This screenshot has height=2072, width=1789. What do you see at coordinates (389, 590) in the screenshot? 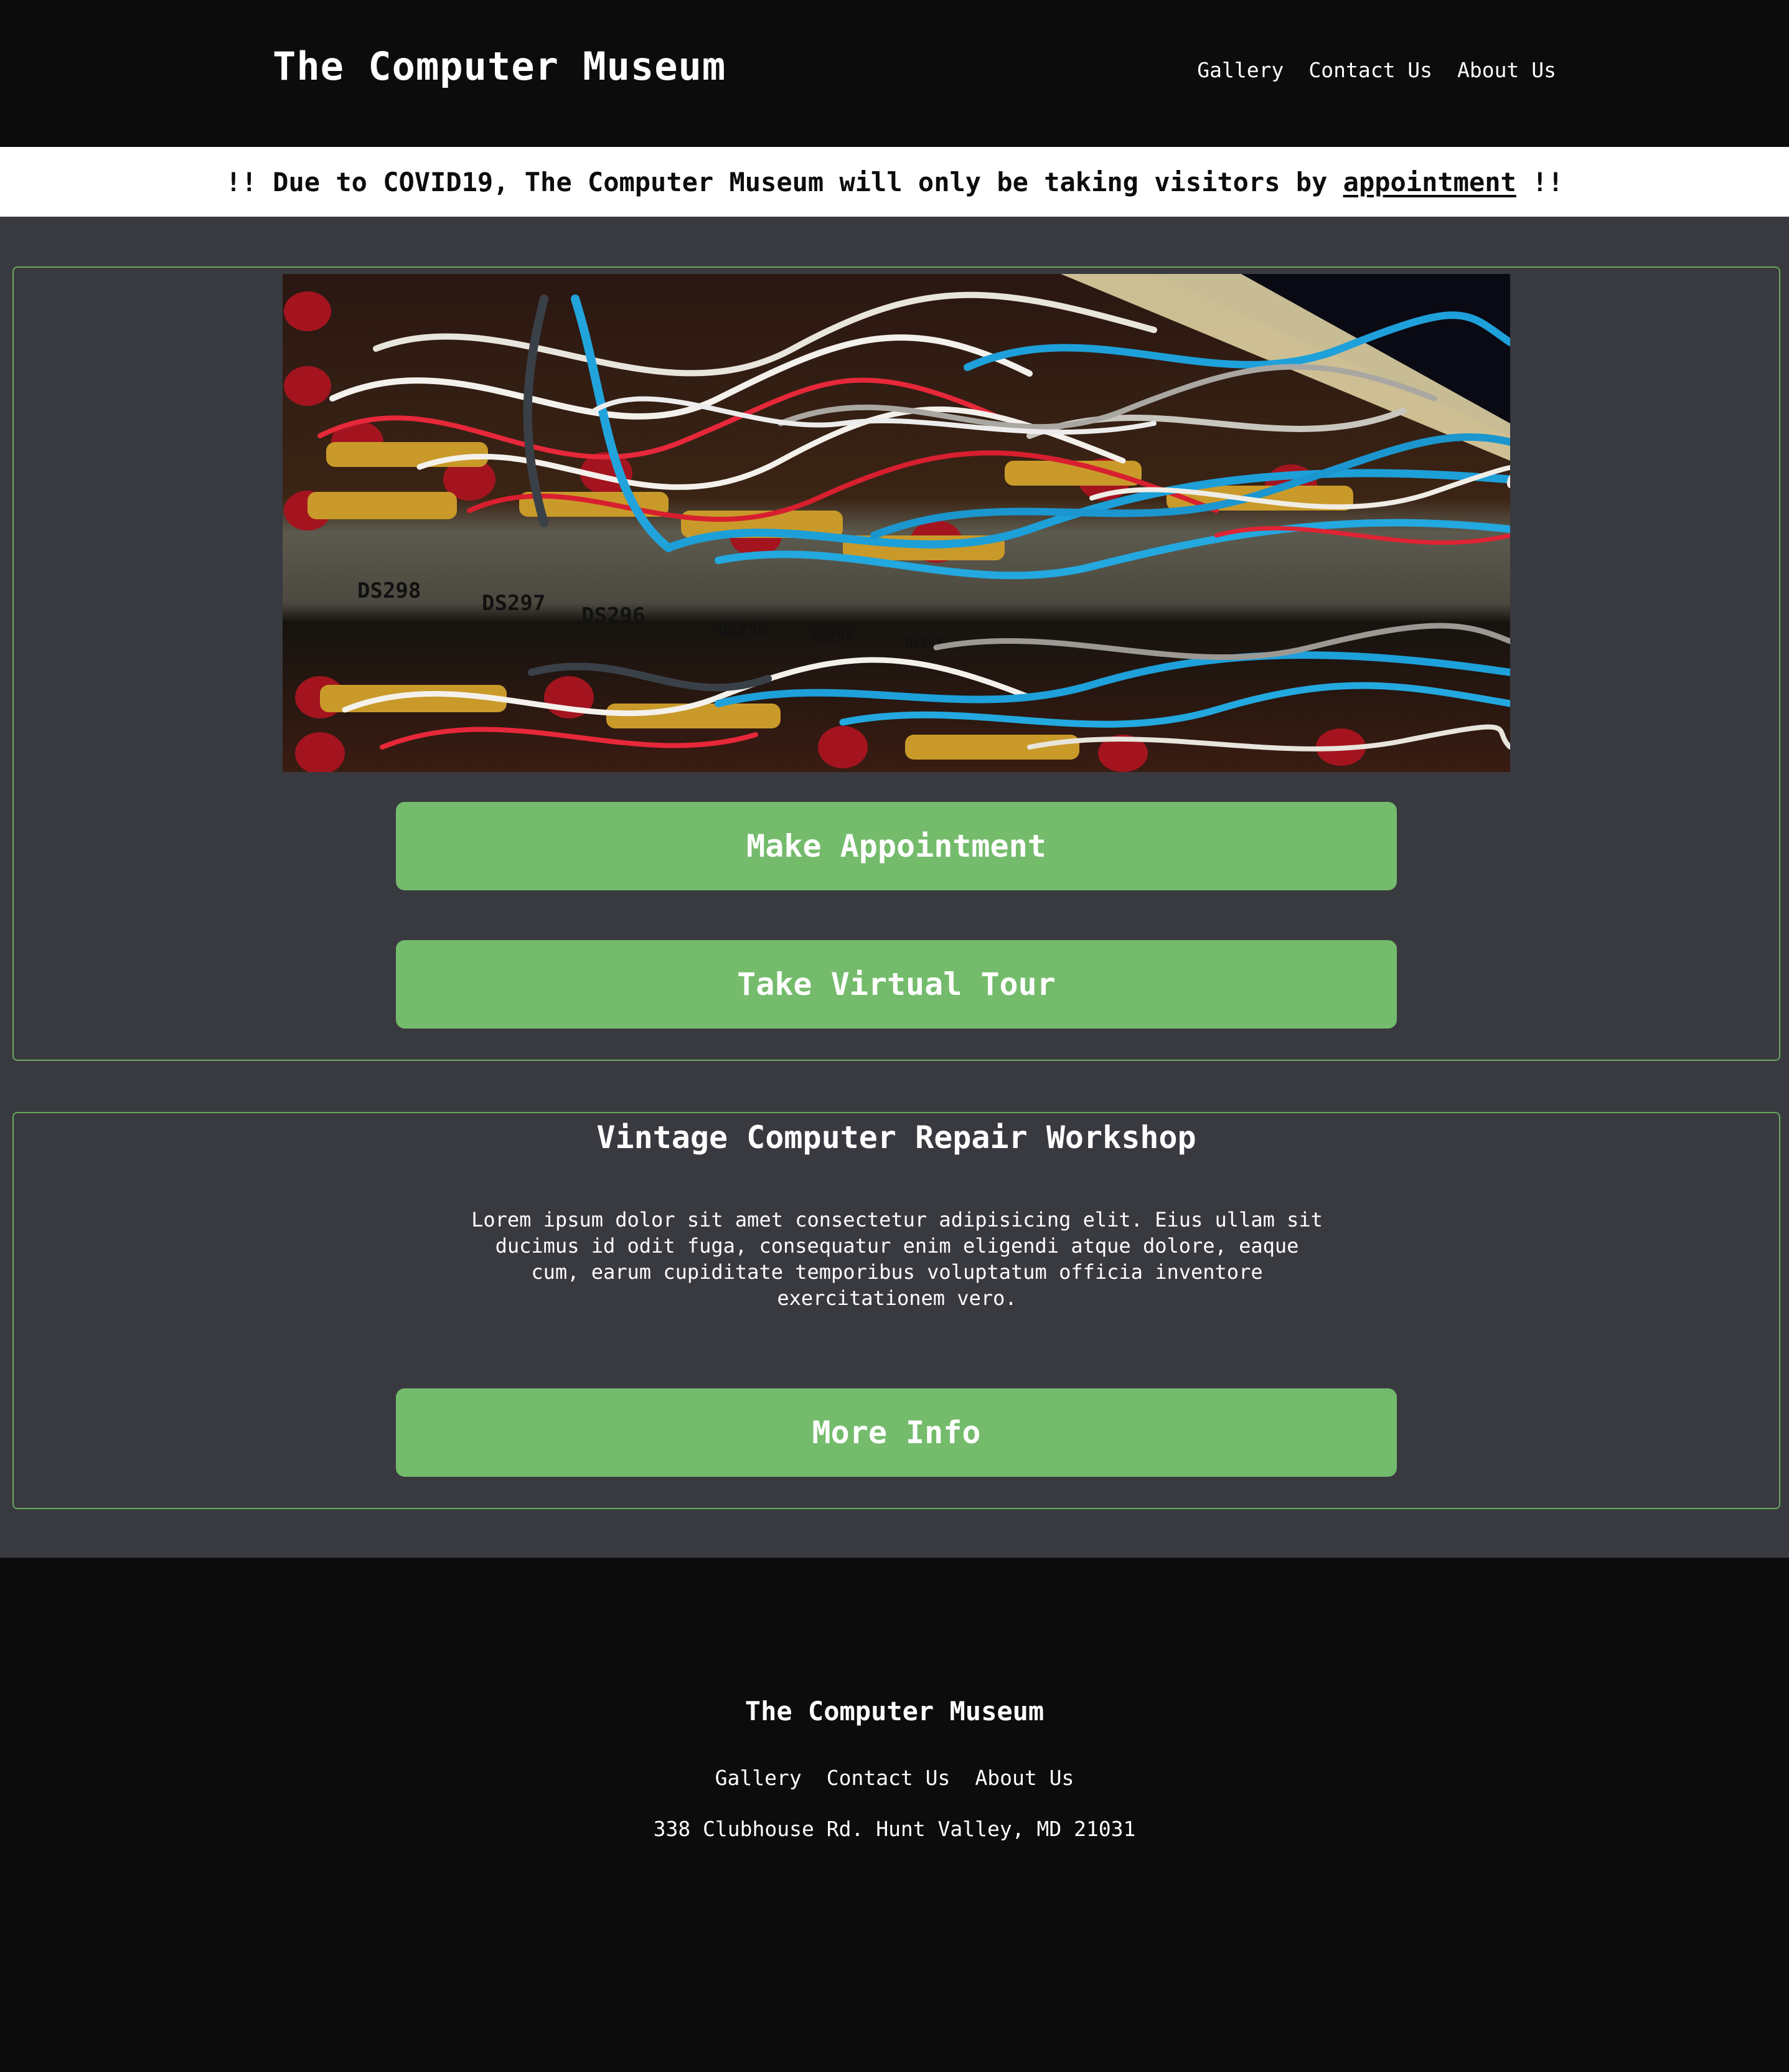
I see `svg-text: DS298` at bounding box center [389, 590].